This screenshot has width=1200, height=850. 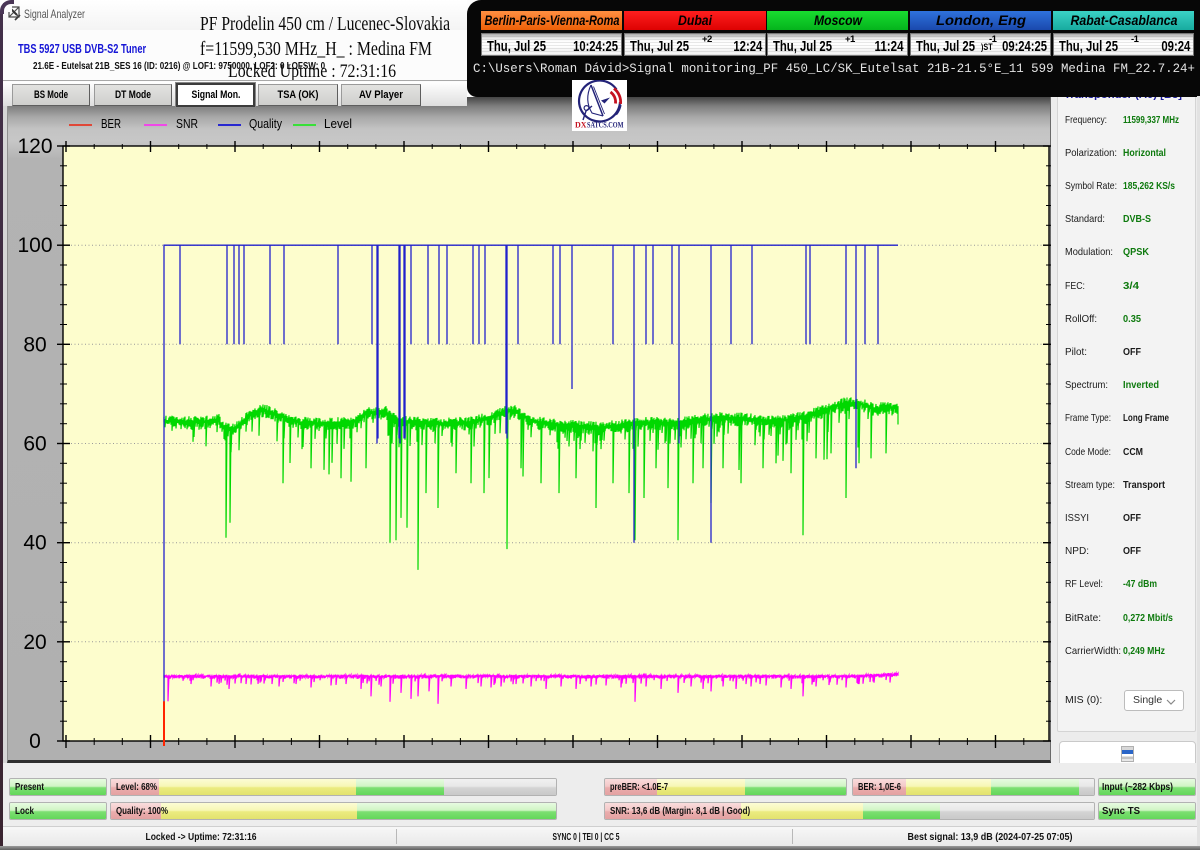 What do you see at coordinates (34, 543) in the screenshot?
I see `svg-text: 40` at bounding box center [34, 543].